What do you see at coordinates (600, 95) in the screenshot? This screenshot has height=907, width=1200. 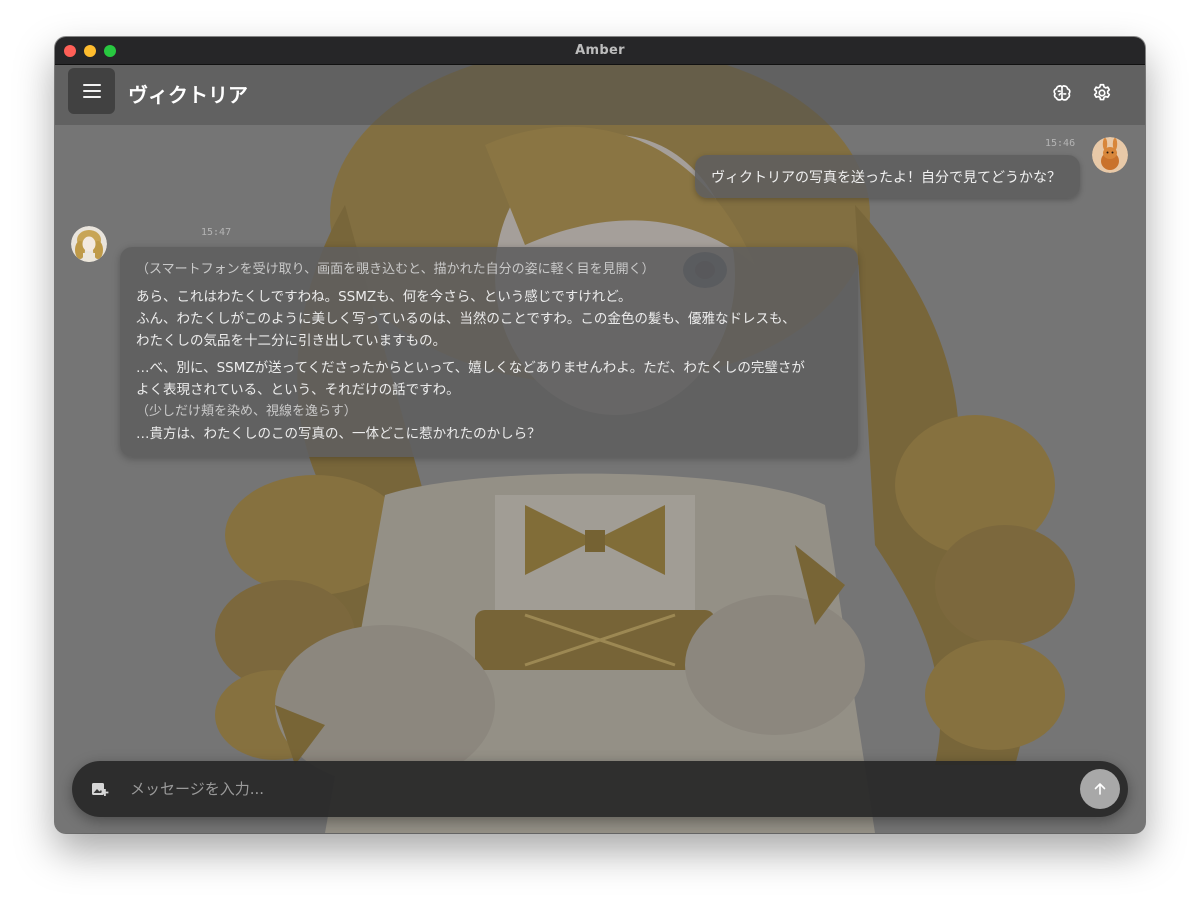 I see `chat-header: ヴィクトリア` at bounding box center [600, 95].